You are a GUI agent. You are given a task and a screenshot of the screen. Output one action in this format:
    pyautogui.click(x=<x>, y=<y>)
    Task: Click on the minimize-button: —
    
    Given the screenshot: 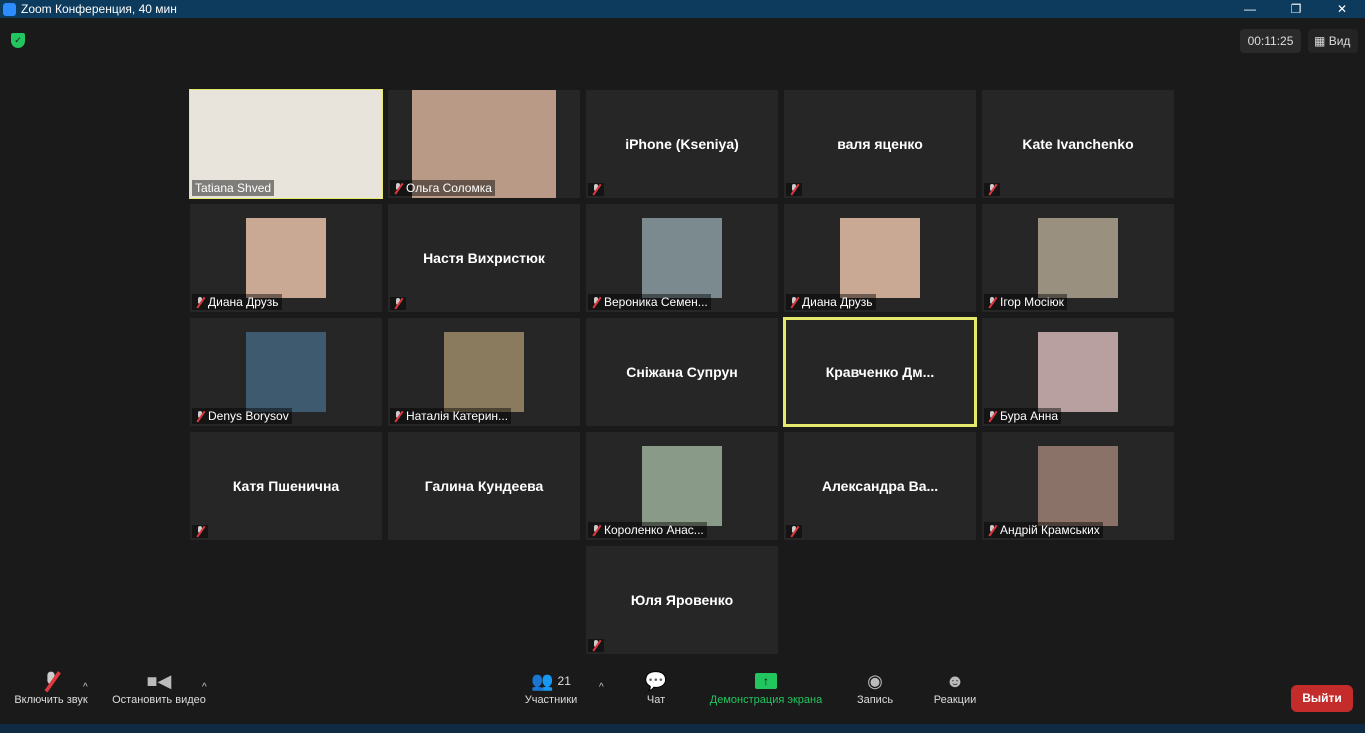 What is the action you would take?
    pyautogui.click(x=1250, y=9)
    